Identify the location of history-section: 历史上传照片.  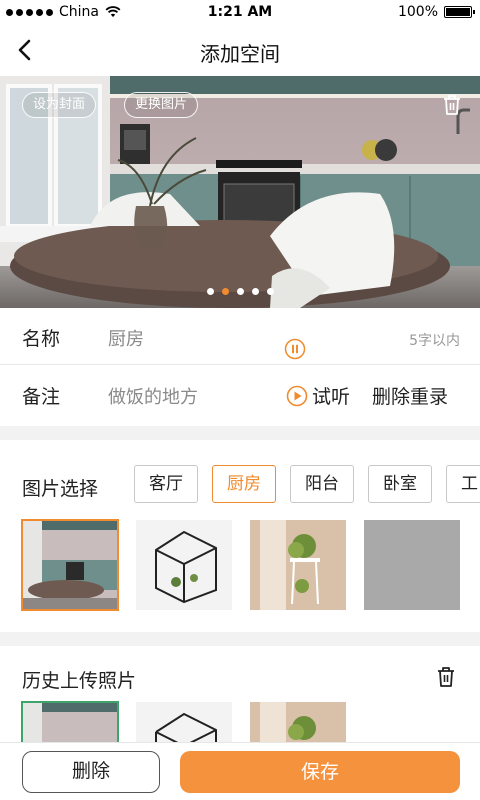
(240, 696).